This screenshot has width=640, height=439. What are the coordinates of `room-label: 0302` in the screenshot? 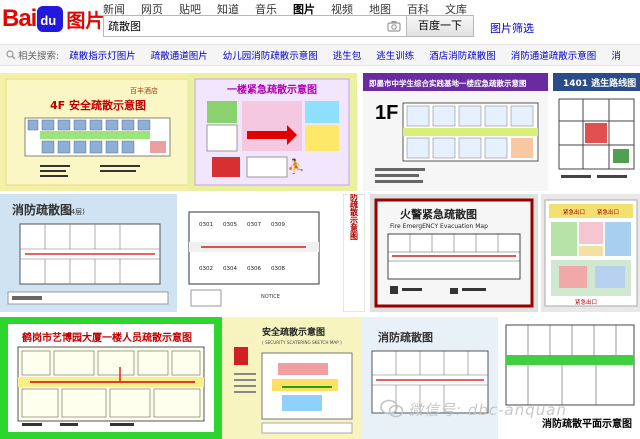 It's located at (206, 269).